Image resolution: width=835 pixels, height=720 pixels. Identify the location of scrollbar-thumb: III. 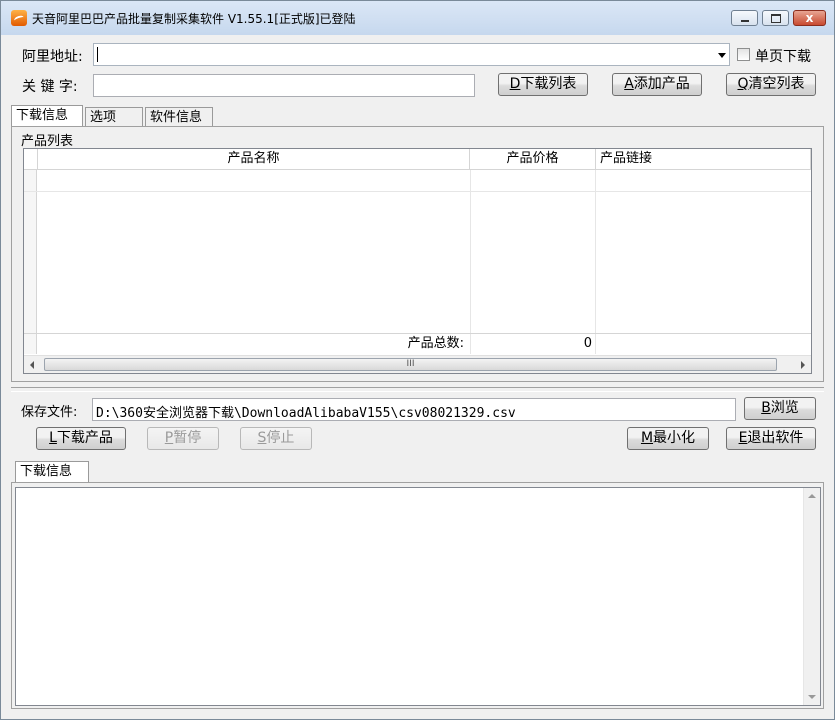
(410, 364).